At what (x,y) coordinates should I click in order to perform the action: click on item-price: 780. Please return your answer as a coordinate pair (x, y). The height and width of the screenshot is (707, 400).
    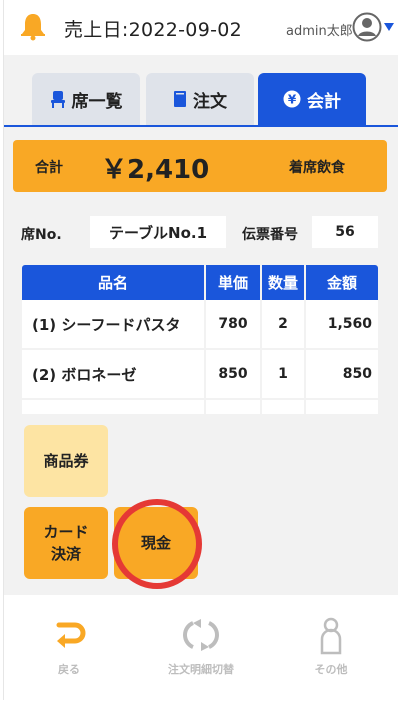
    Looking at the image, I should click on (234, 324).